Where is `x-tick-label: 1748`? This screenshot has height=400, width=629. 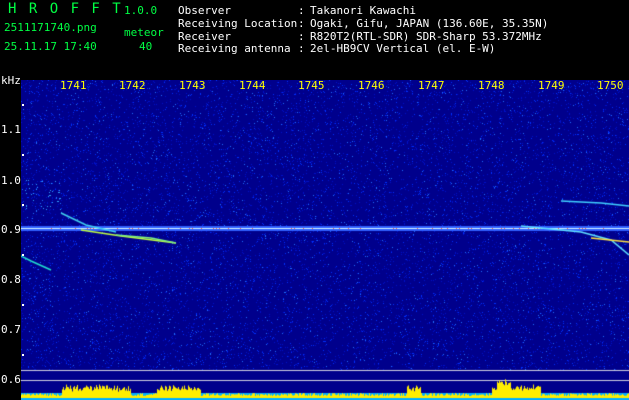
x-tick-label: 1748 is located at coordinates (491, 85).